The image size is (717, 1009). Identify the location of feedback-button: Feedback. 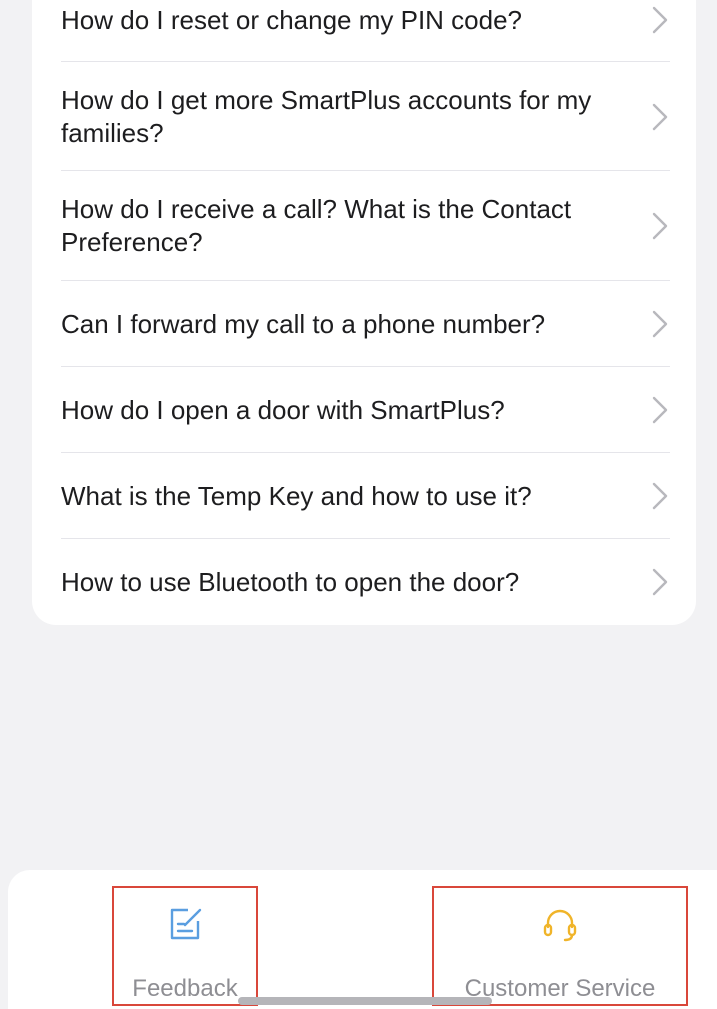
(185, 946).